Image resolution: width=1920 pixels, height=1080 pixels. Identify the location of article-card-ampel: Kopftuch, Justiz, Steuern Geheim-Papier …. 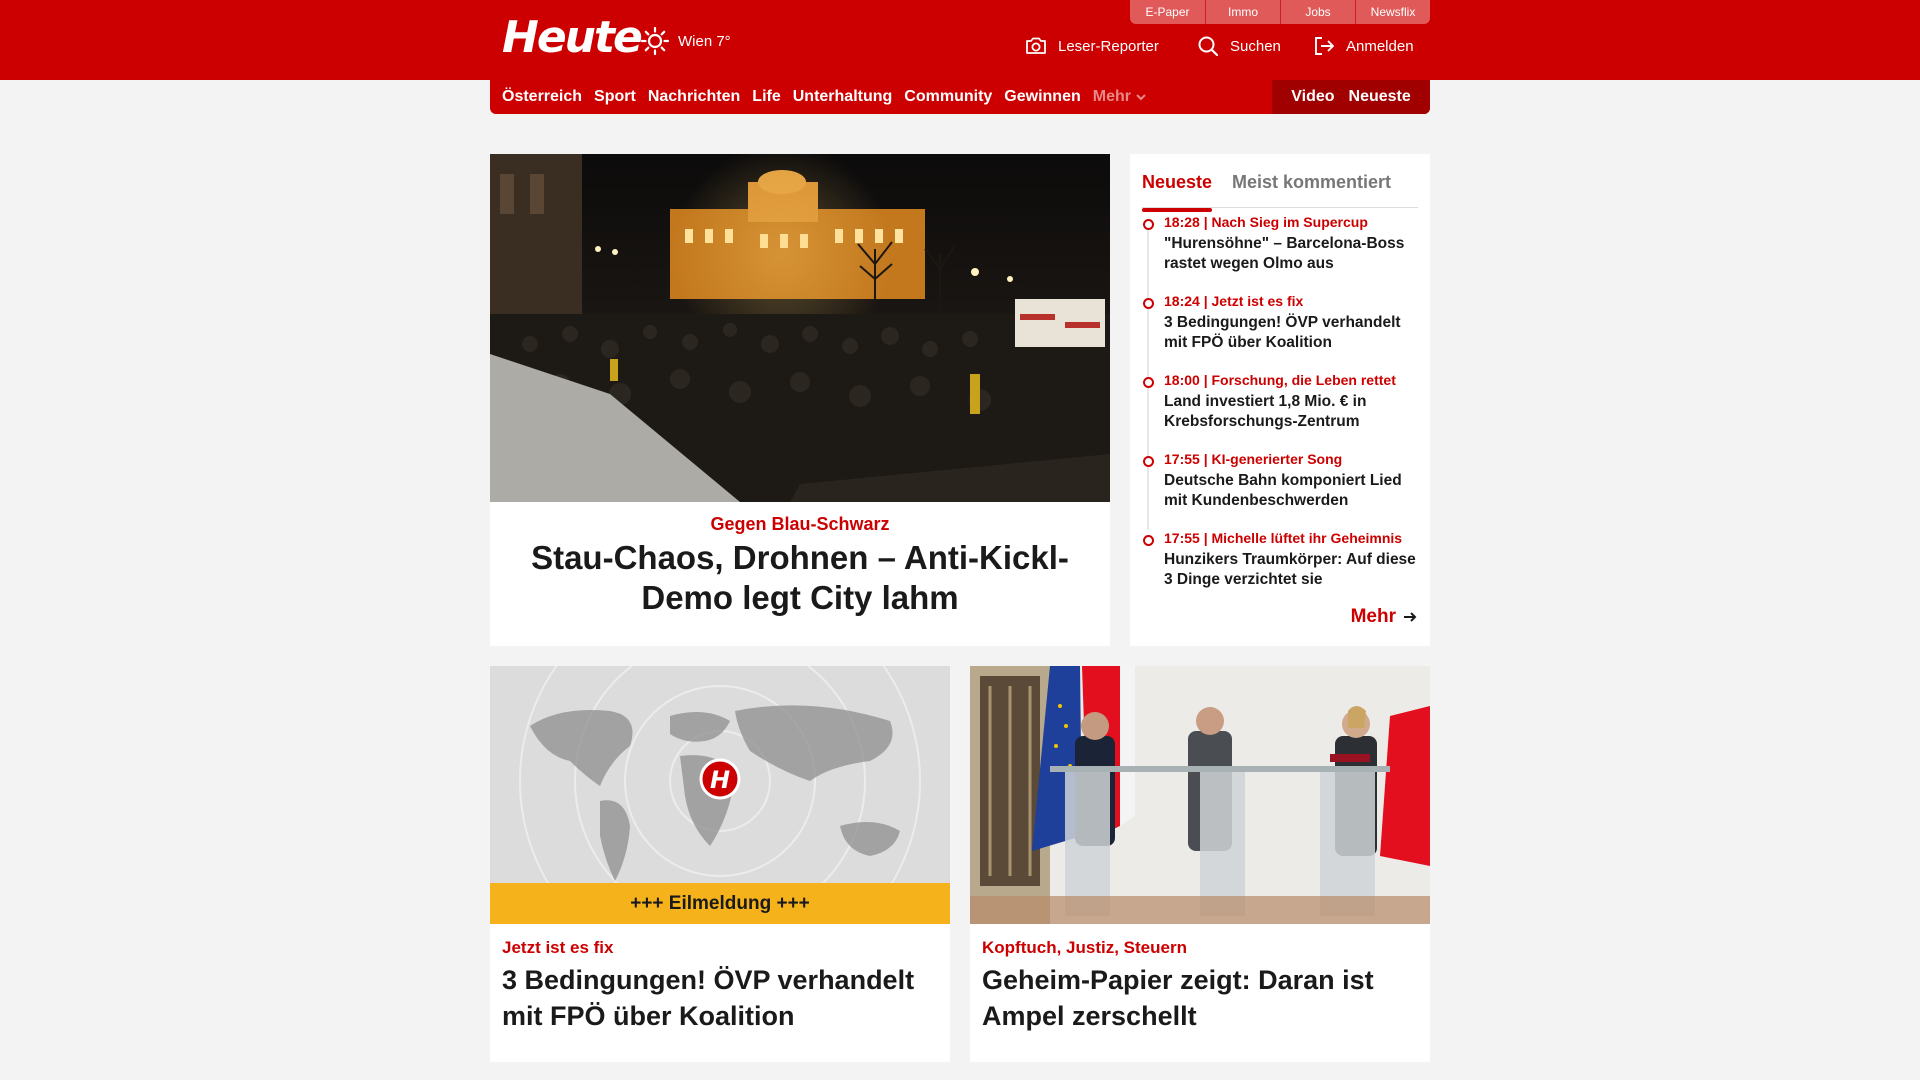
(1200, 864).